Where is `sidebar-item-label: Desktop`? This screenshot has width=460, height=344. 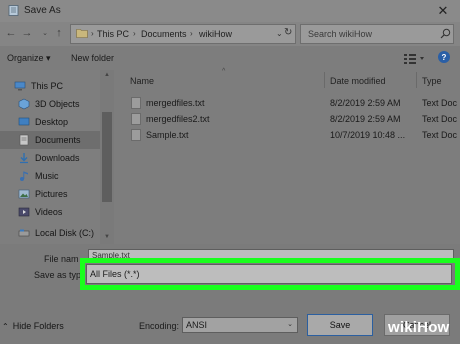
sidebar-item-label: Desktop is located at coordinates (52, 122).